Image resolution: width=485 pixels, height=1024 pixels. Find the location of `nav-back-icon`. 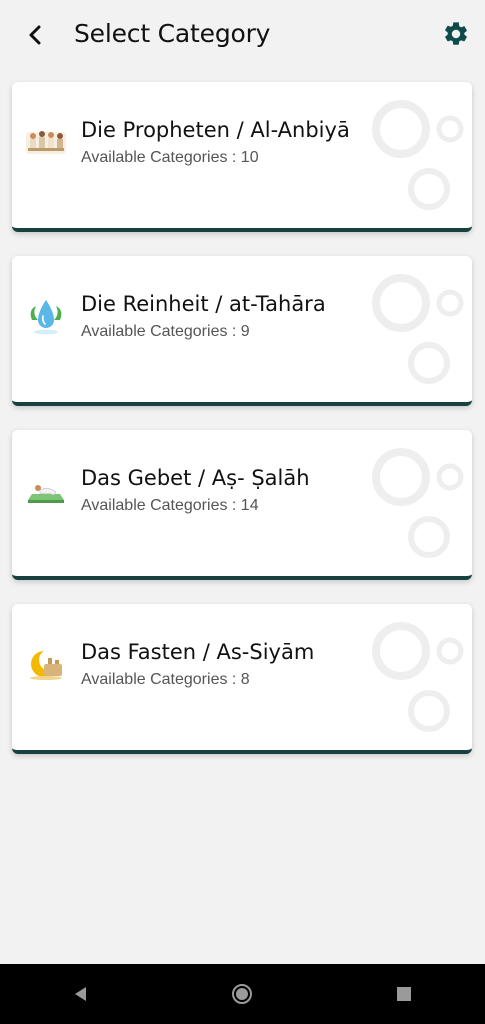

nav-back-icon is located at coordinates (80, 994).